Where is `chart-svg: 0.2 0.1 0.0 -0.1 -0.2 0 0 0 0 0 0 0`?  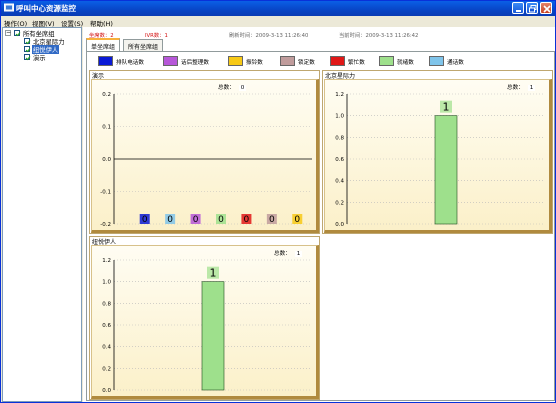
chart-svg: 0.2 0.1 0.0 -0.1 -0.2 0 0 0 0 0 0 0 is located at coordinates (206, 160).